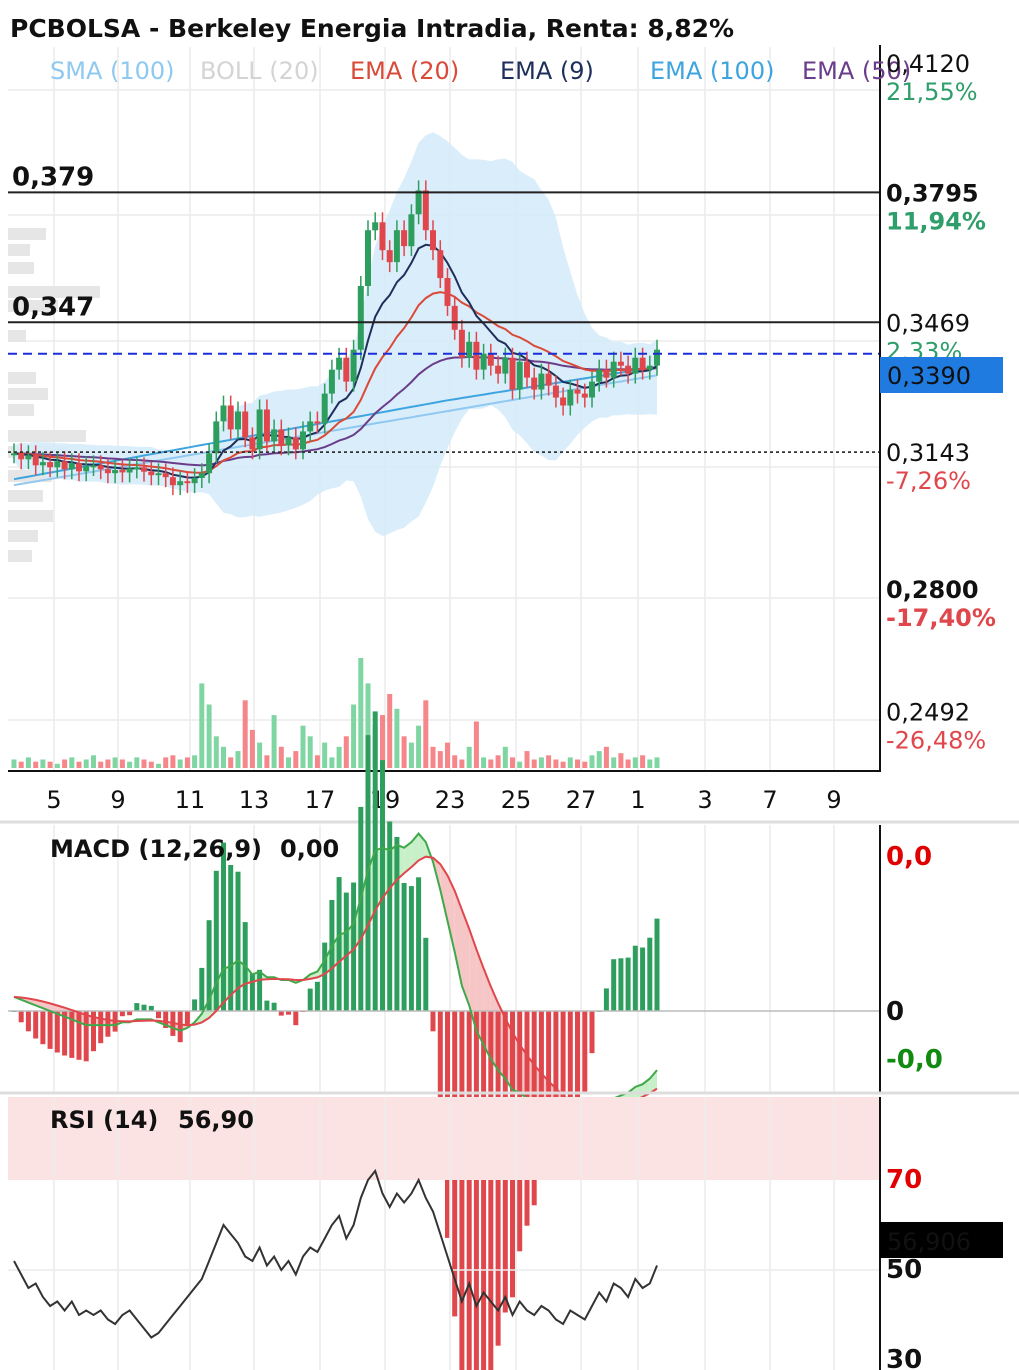 The height and width of the screenshot is (1370, 1019). I want to click on current-price-label: 0,3390, so click(929, 376).